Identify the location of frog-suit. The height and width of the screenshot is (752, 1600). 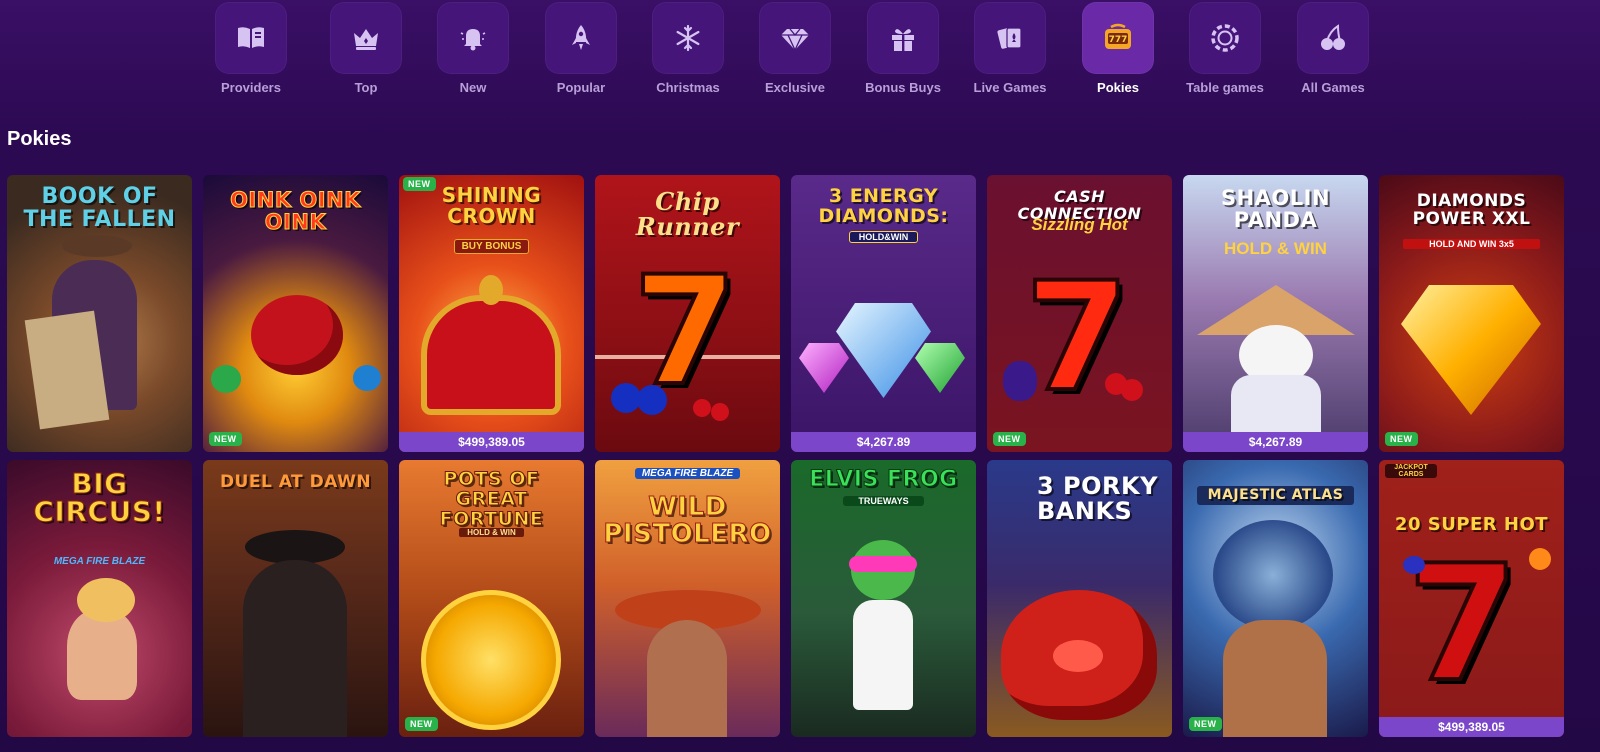
(883, 655).